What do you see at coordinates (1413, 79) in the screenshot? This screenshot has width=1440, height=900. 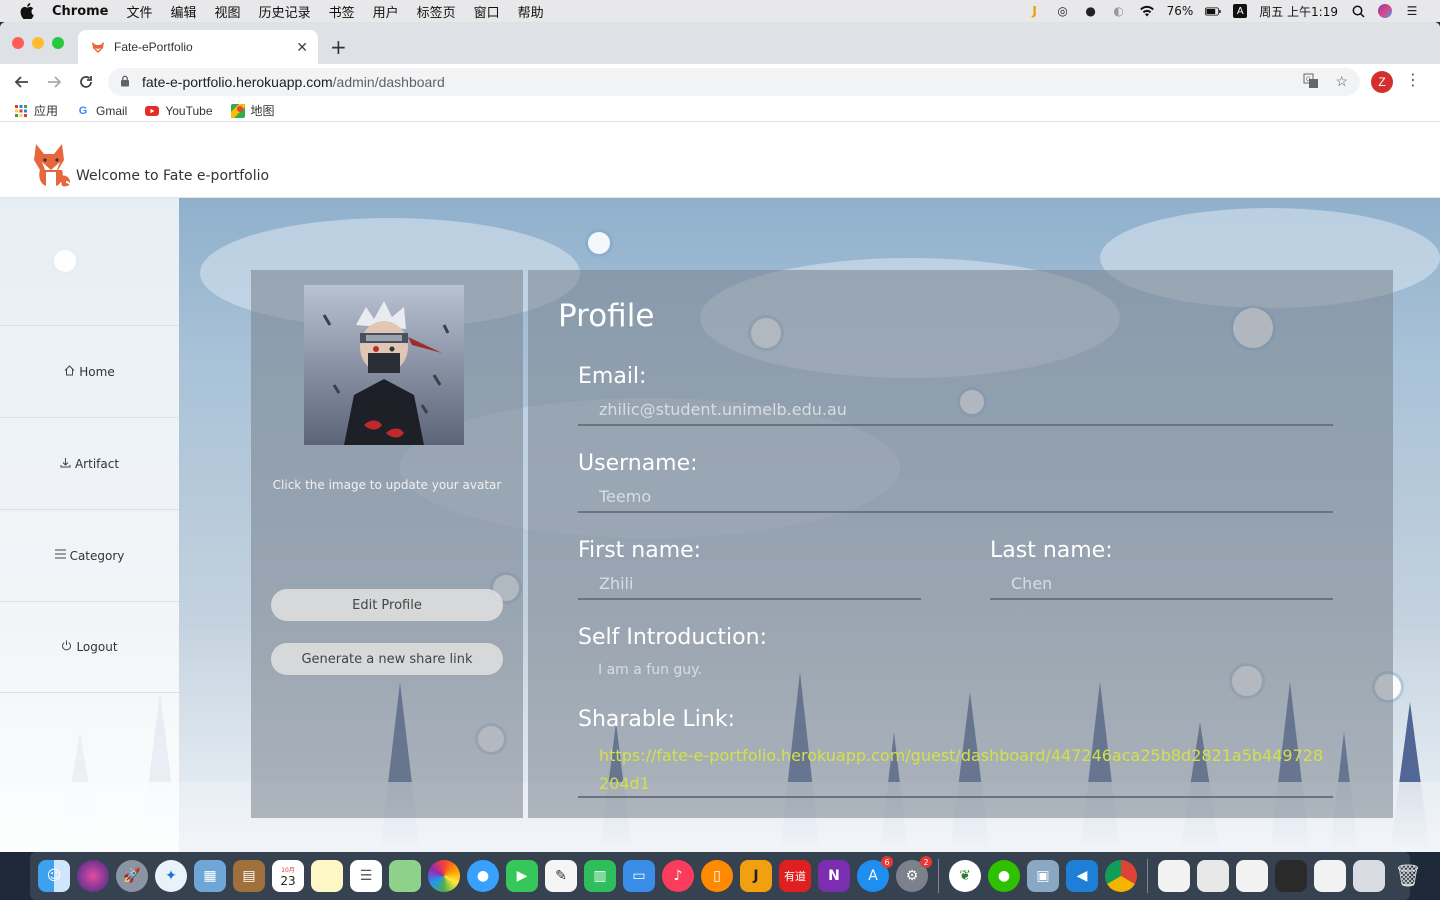 I see `chrome-menu-icon: ⋮` at bounding box center [1413, 79].